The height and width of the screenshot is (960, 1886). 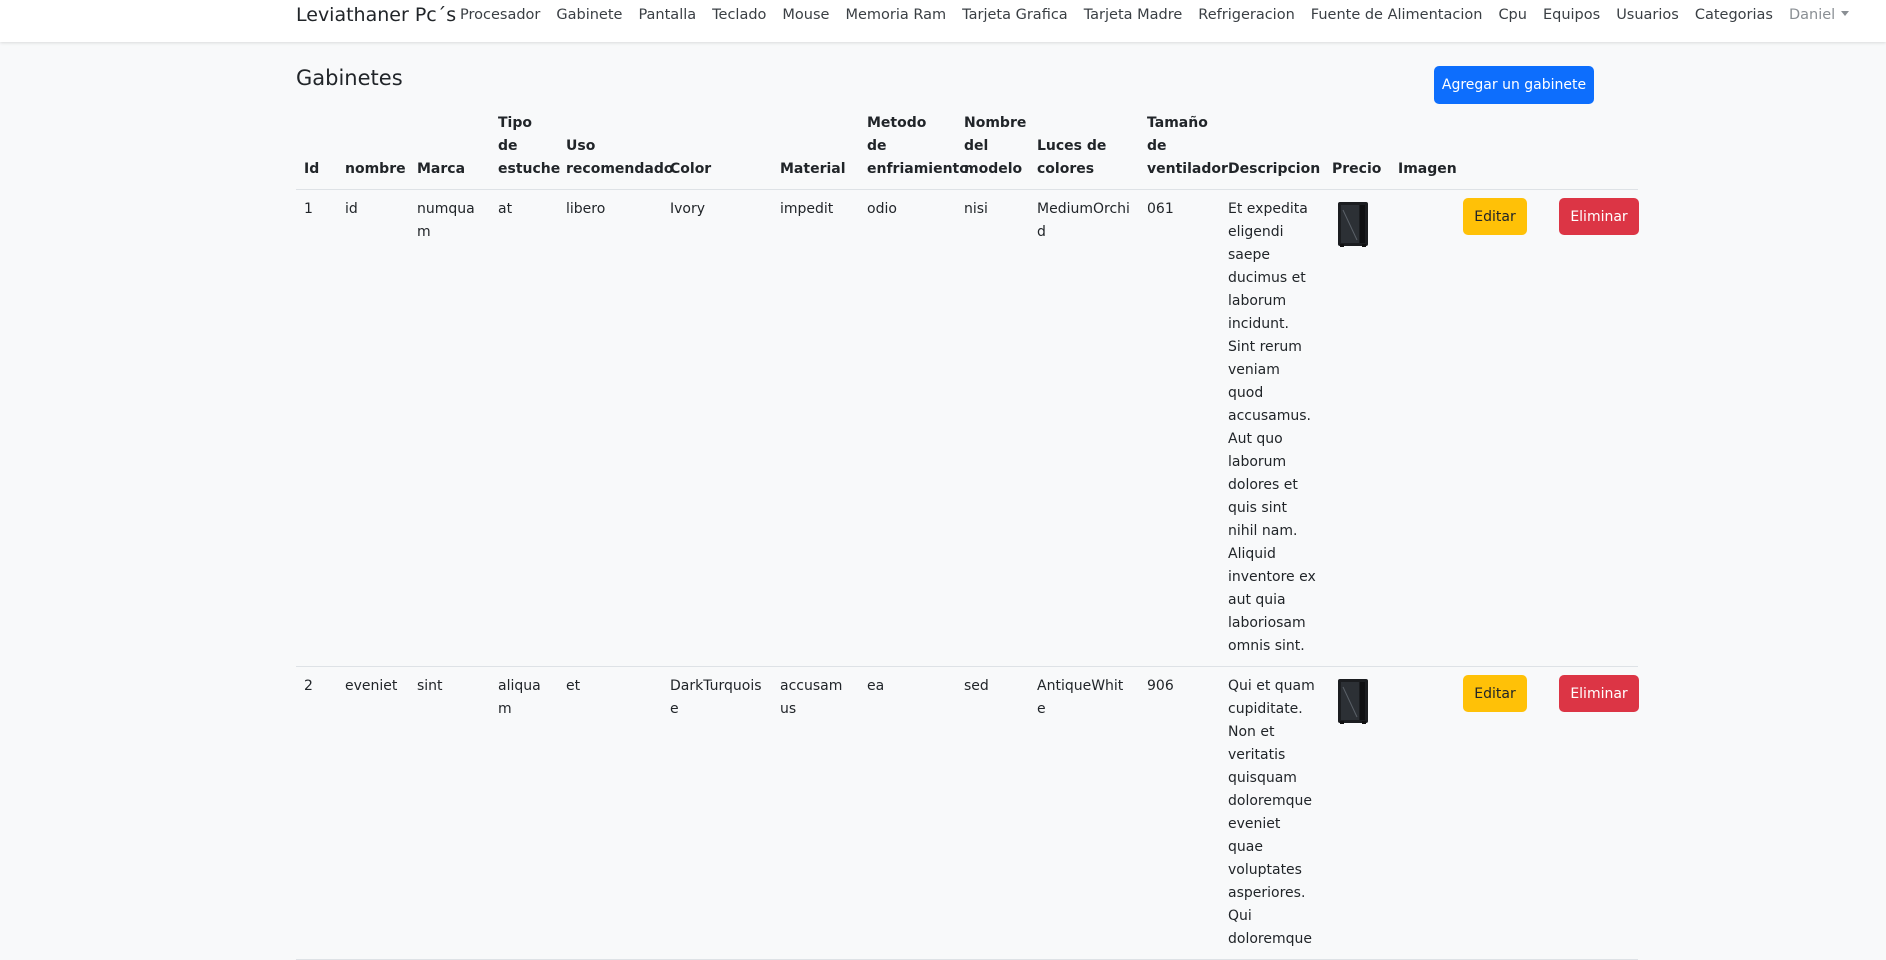 What do you see at coordinates (1015, 15) in the screenshot?
I see `nav-link-tarjeta-grafica: Tarjeta Grafica` at bounding box center [1015, 15].